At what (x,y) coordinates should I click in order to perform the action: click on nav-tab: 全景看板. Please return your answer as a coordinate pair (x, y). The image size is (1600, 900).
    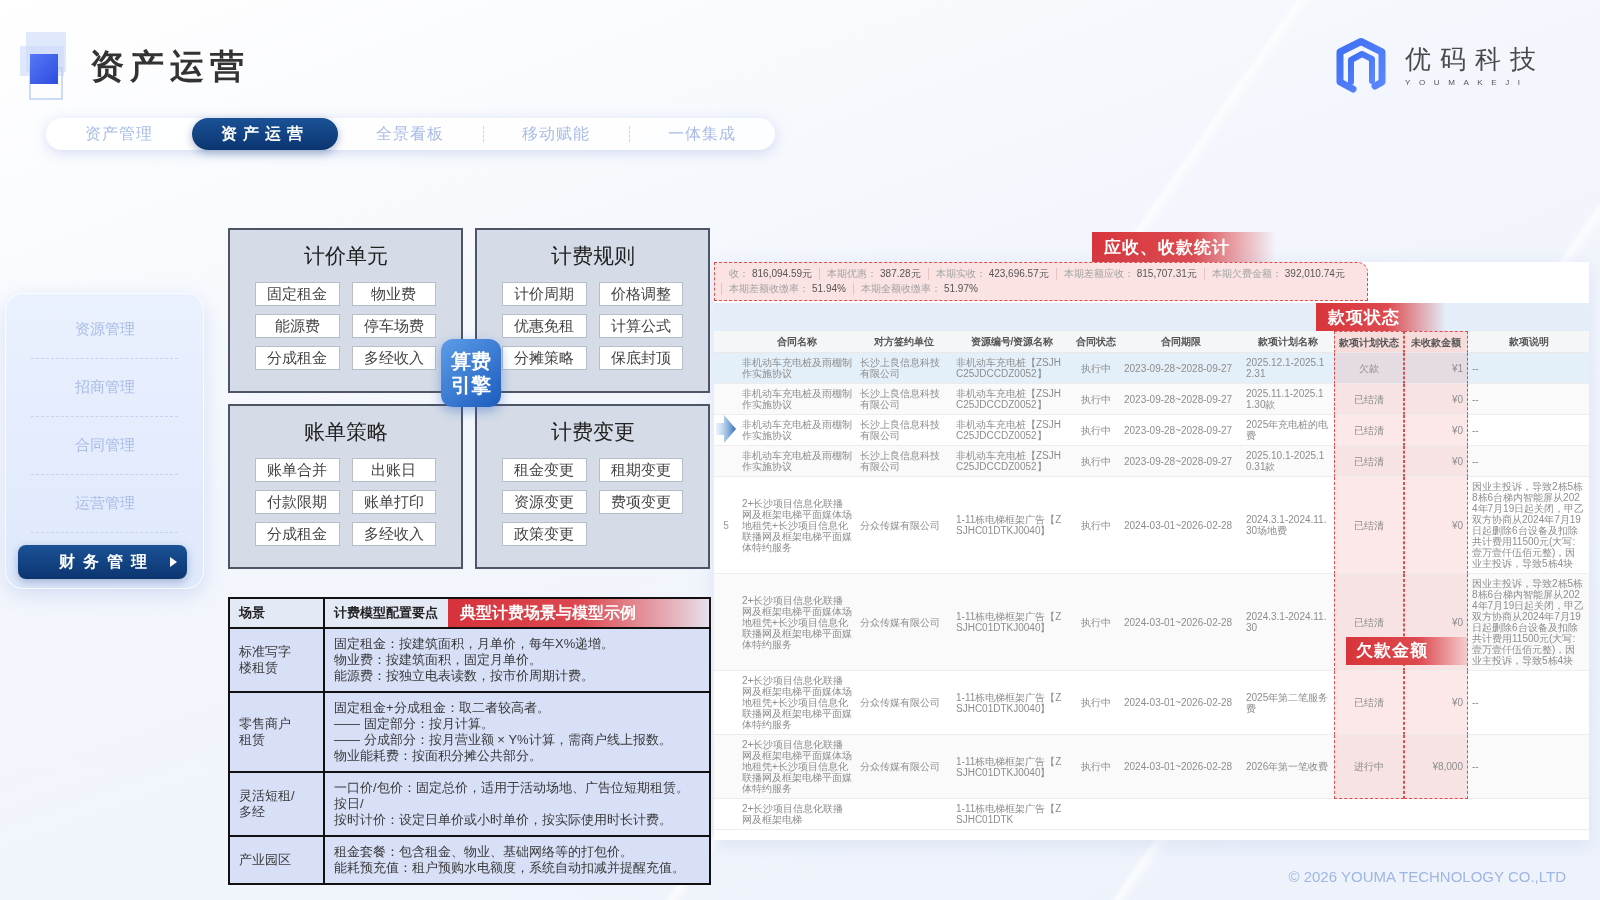
    Looking at the image, I should click on (410, 134).